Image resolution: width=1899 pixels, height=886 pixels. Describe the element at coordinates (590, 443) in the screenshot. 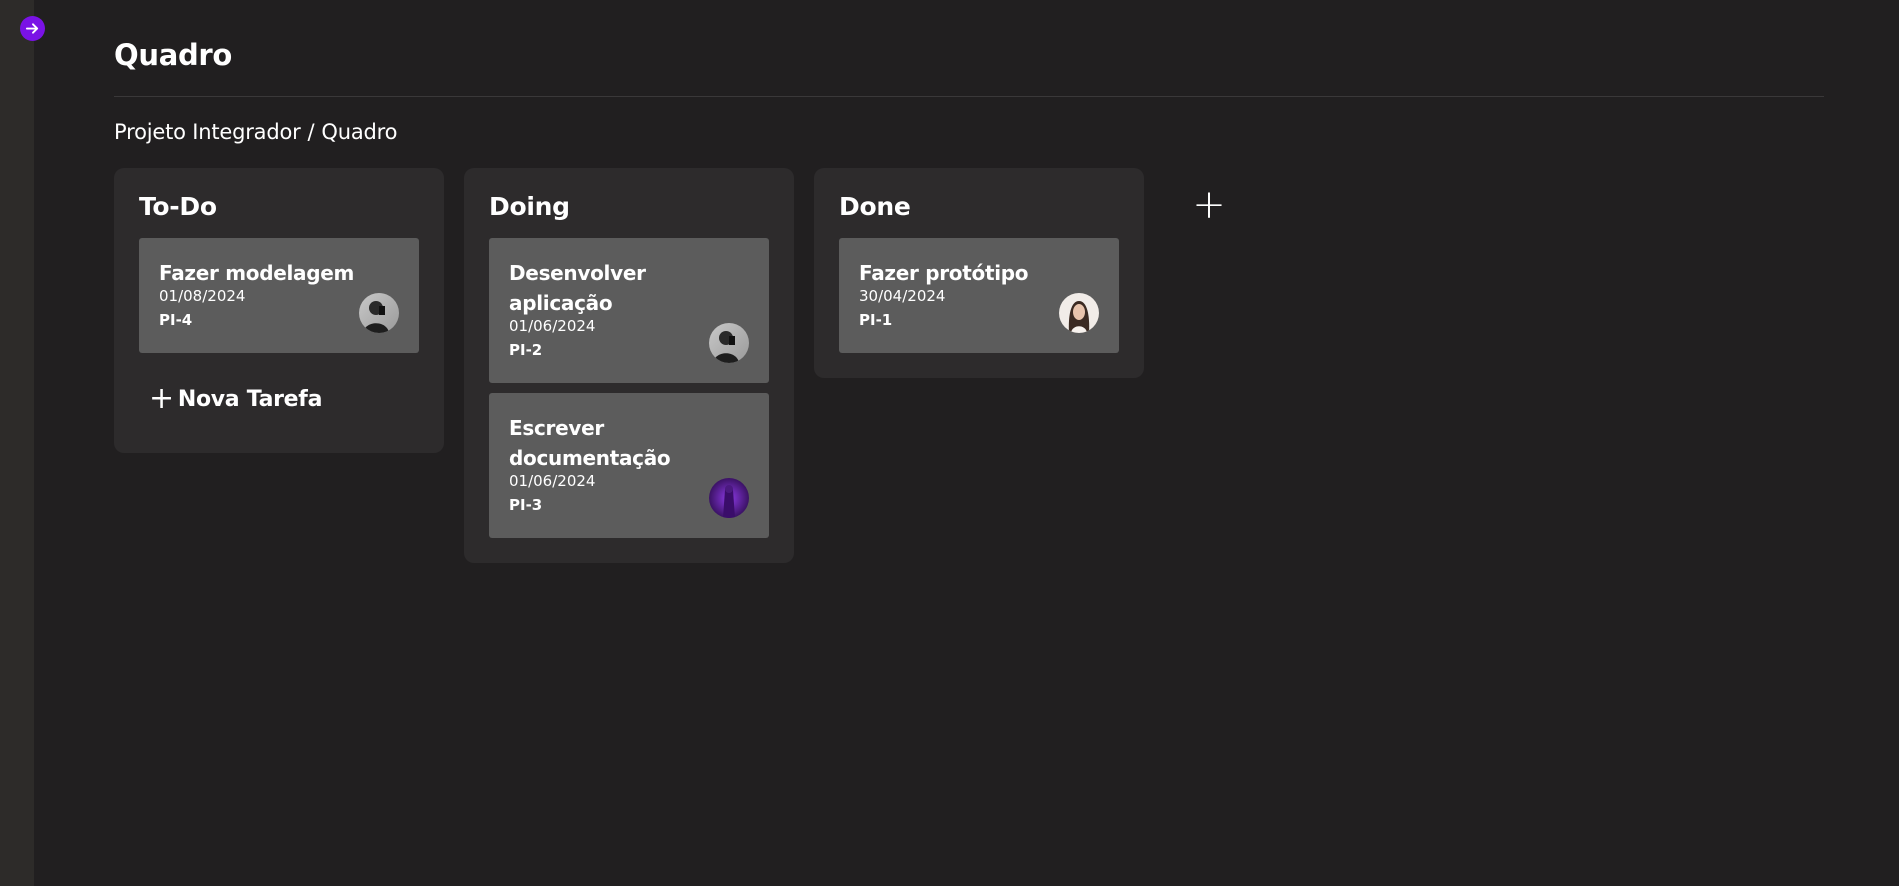

I see `task-title: Escrever documentação` at that location.